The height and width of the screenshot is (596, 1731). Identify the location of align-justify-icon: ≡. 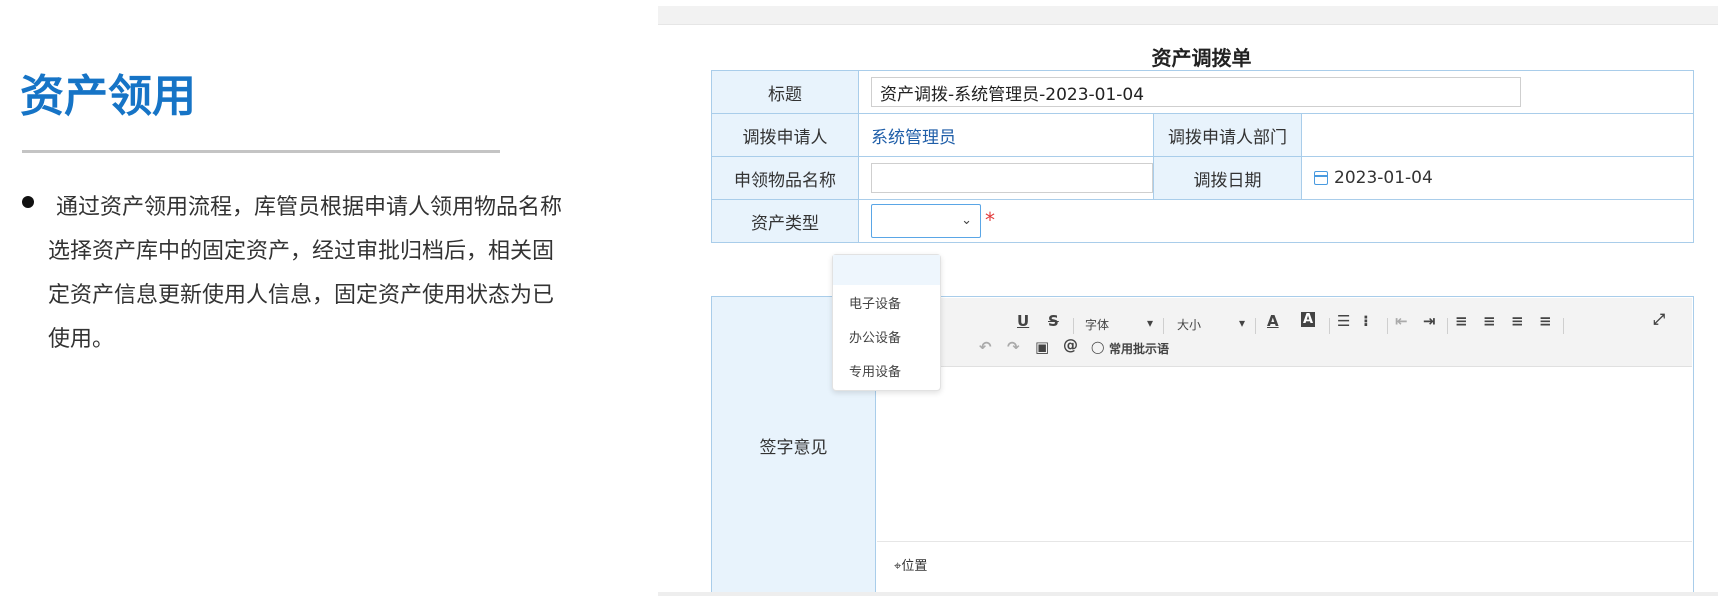
(1545, 321).